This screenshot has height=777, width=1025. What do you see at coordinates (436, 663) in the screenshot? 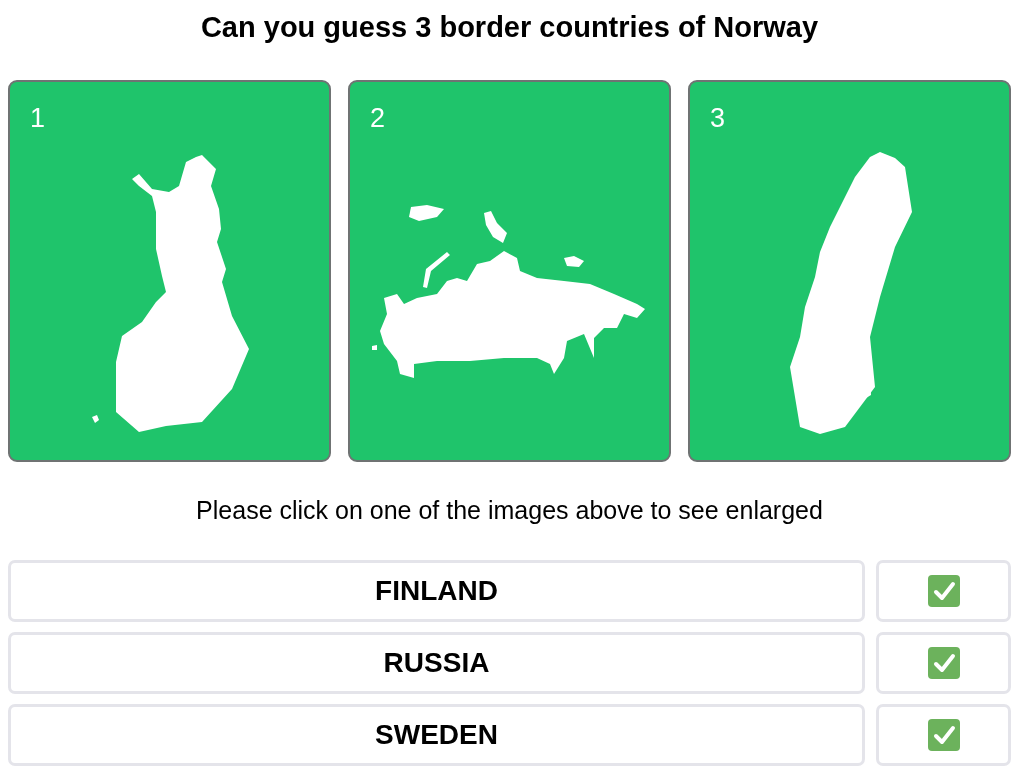
I see `answer-label: RUSSIA` at bounding box center [436, 663].